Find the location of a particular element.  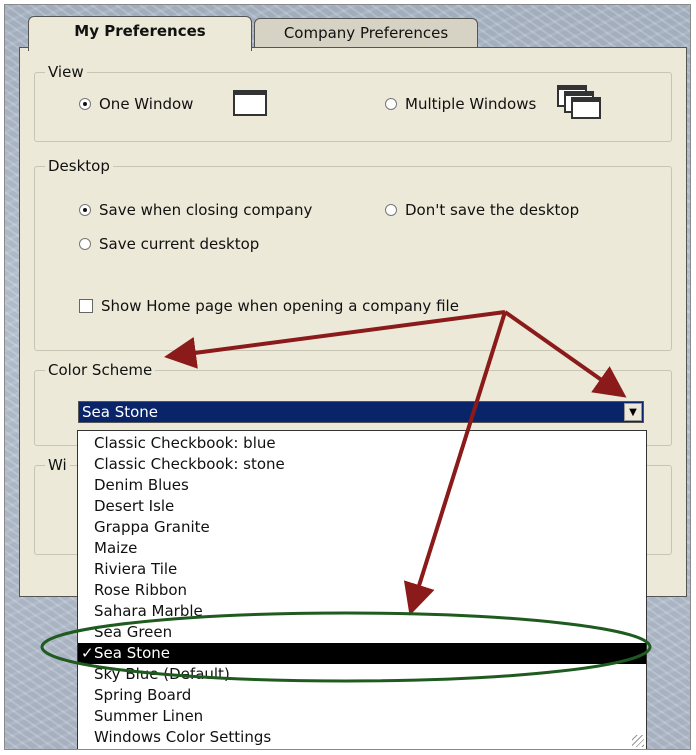

save-when-closing-option: Save when closing company is located at coordinates (195, 210).